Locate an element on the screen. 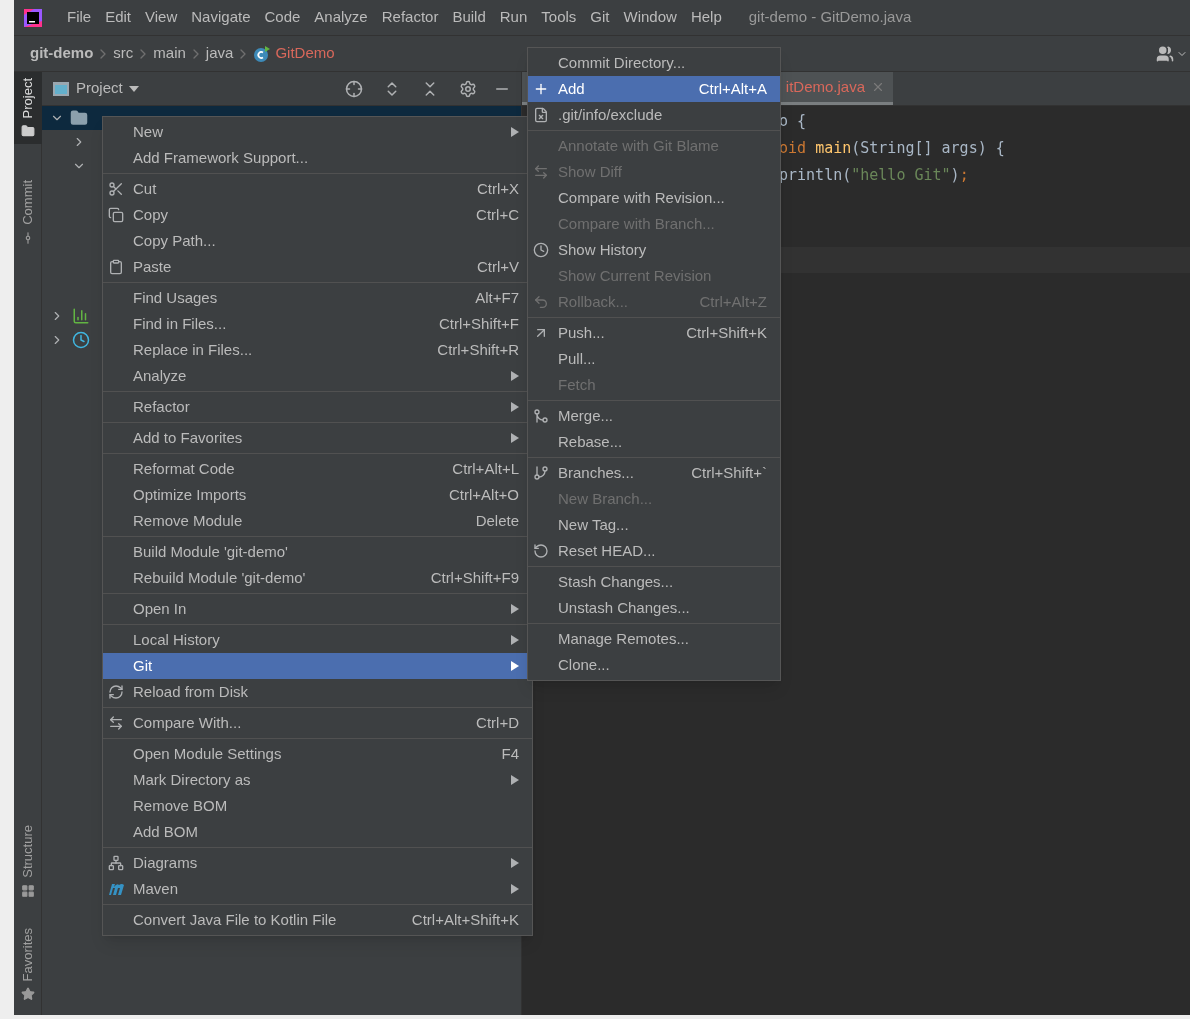  merge-icon is located at coordinates (541, 416).